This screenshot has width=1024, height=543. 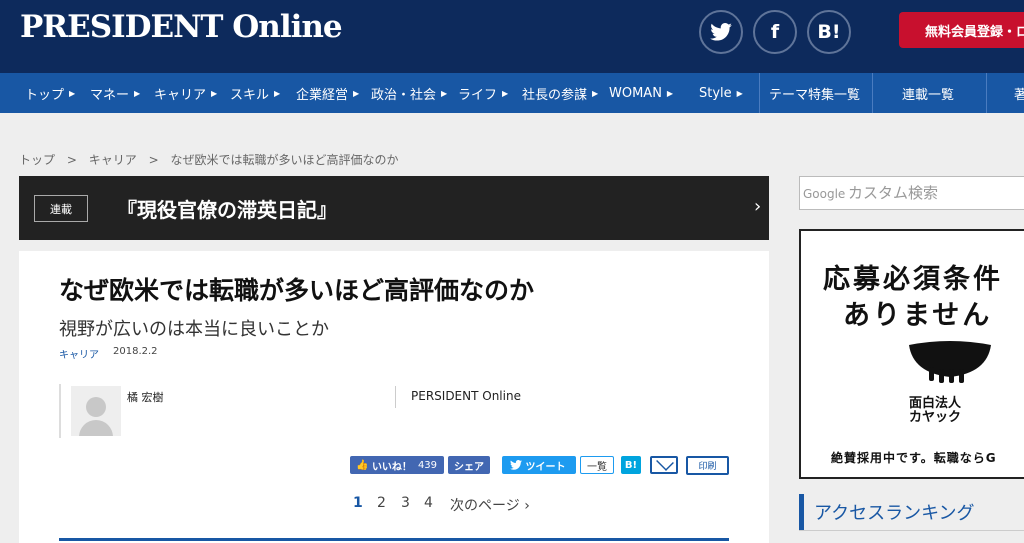 I want to click on breadcrumb-top: トップ, so click(x=37, y=160).